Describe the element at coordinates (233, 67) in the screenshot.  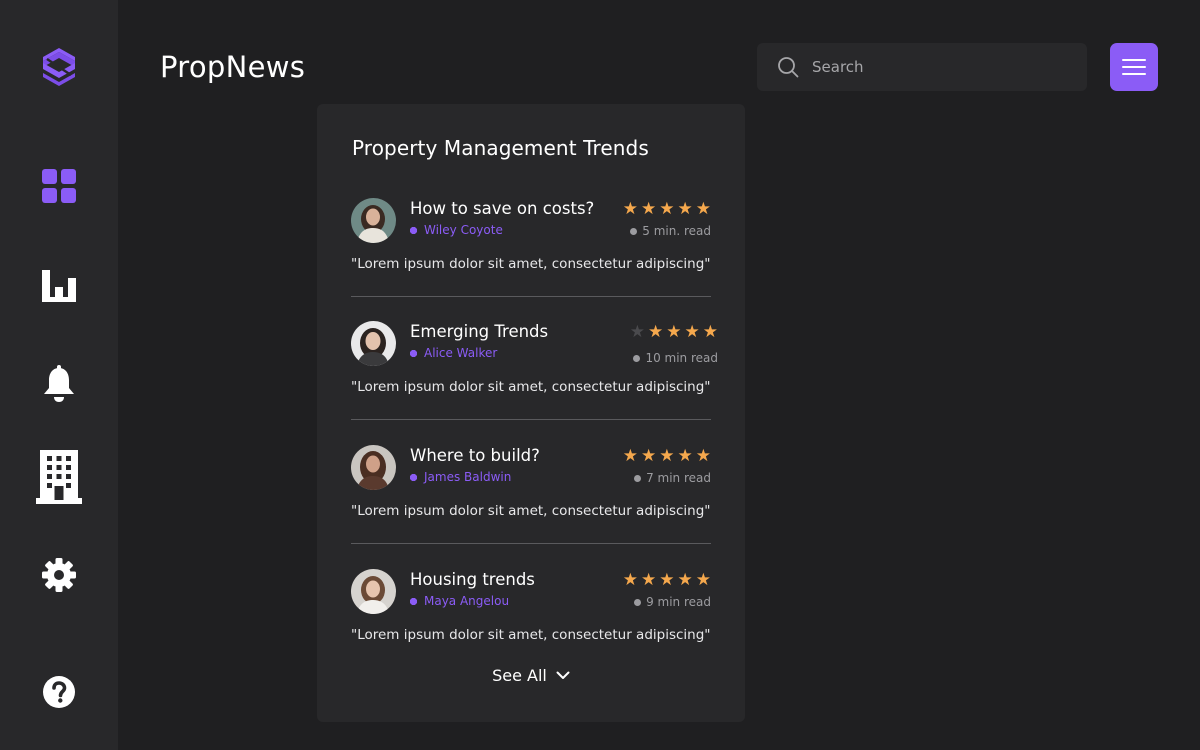
I see `app-title: PropNews` at that location.